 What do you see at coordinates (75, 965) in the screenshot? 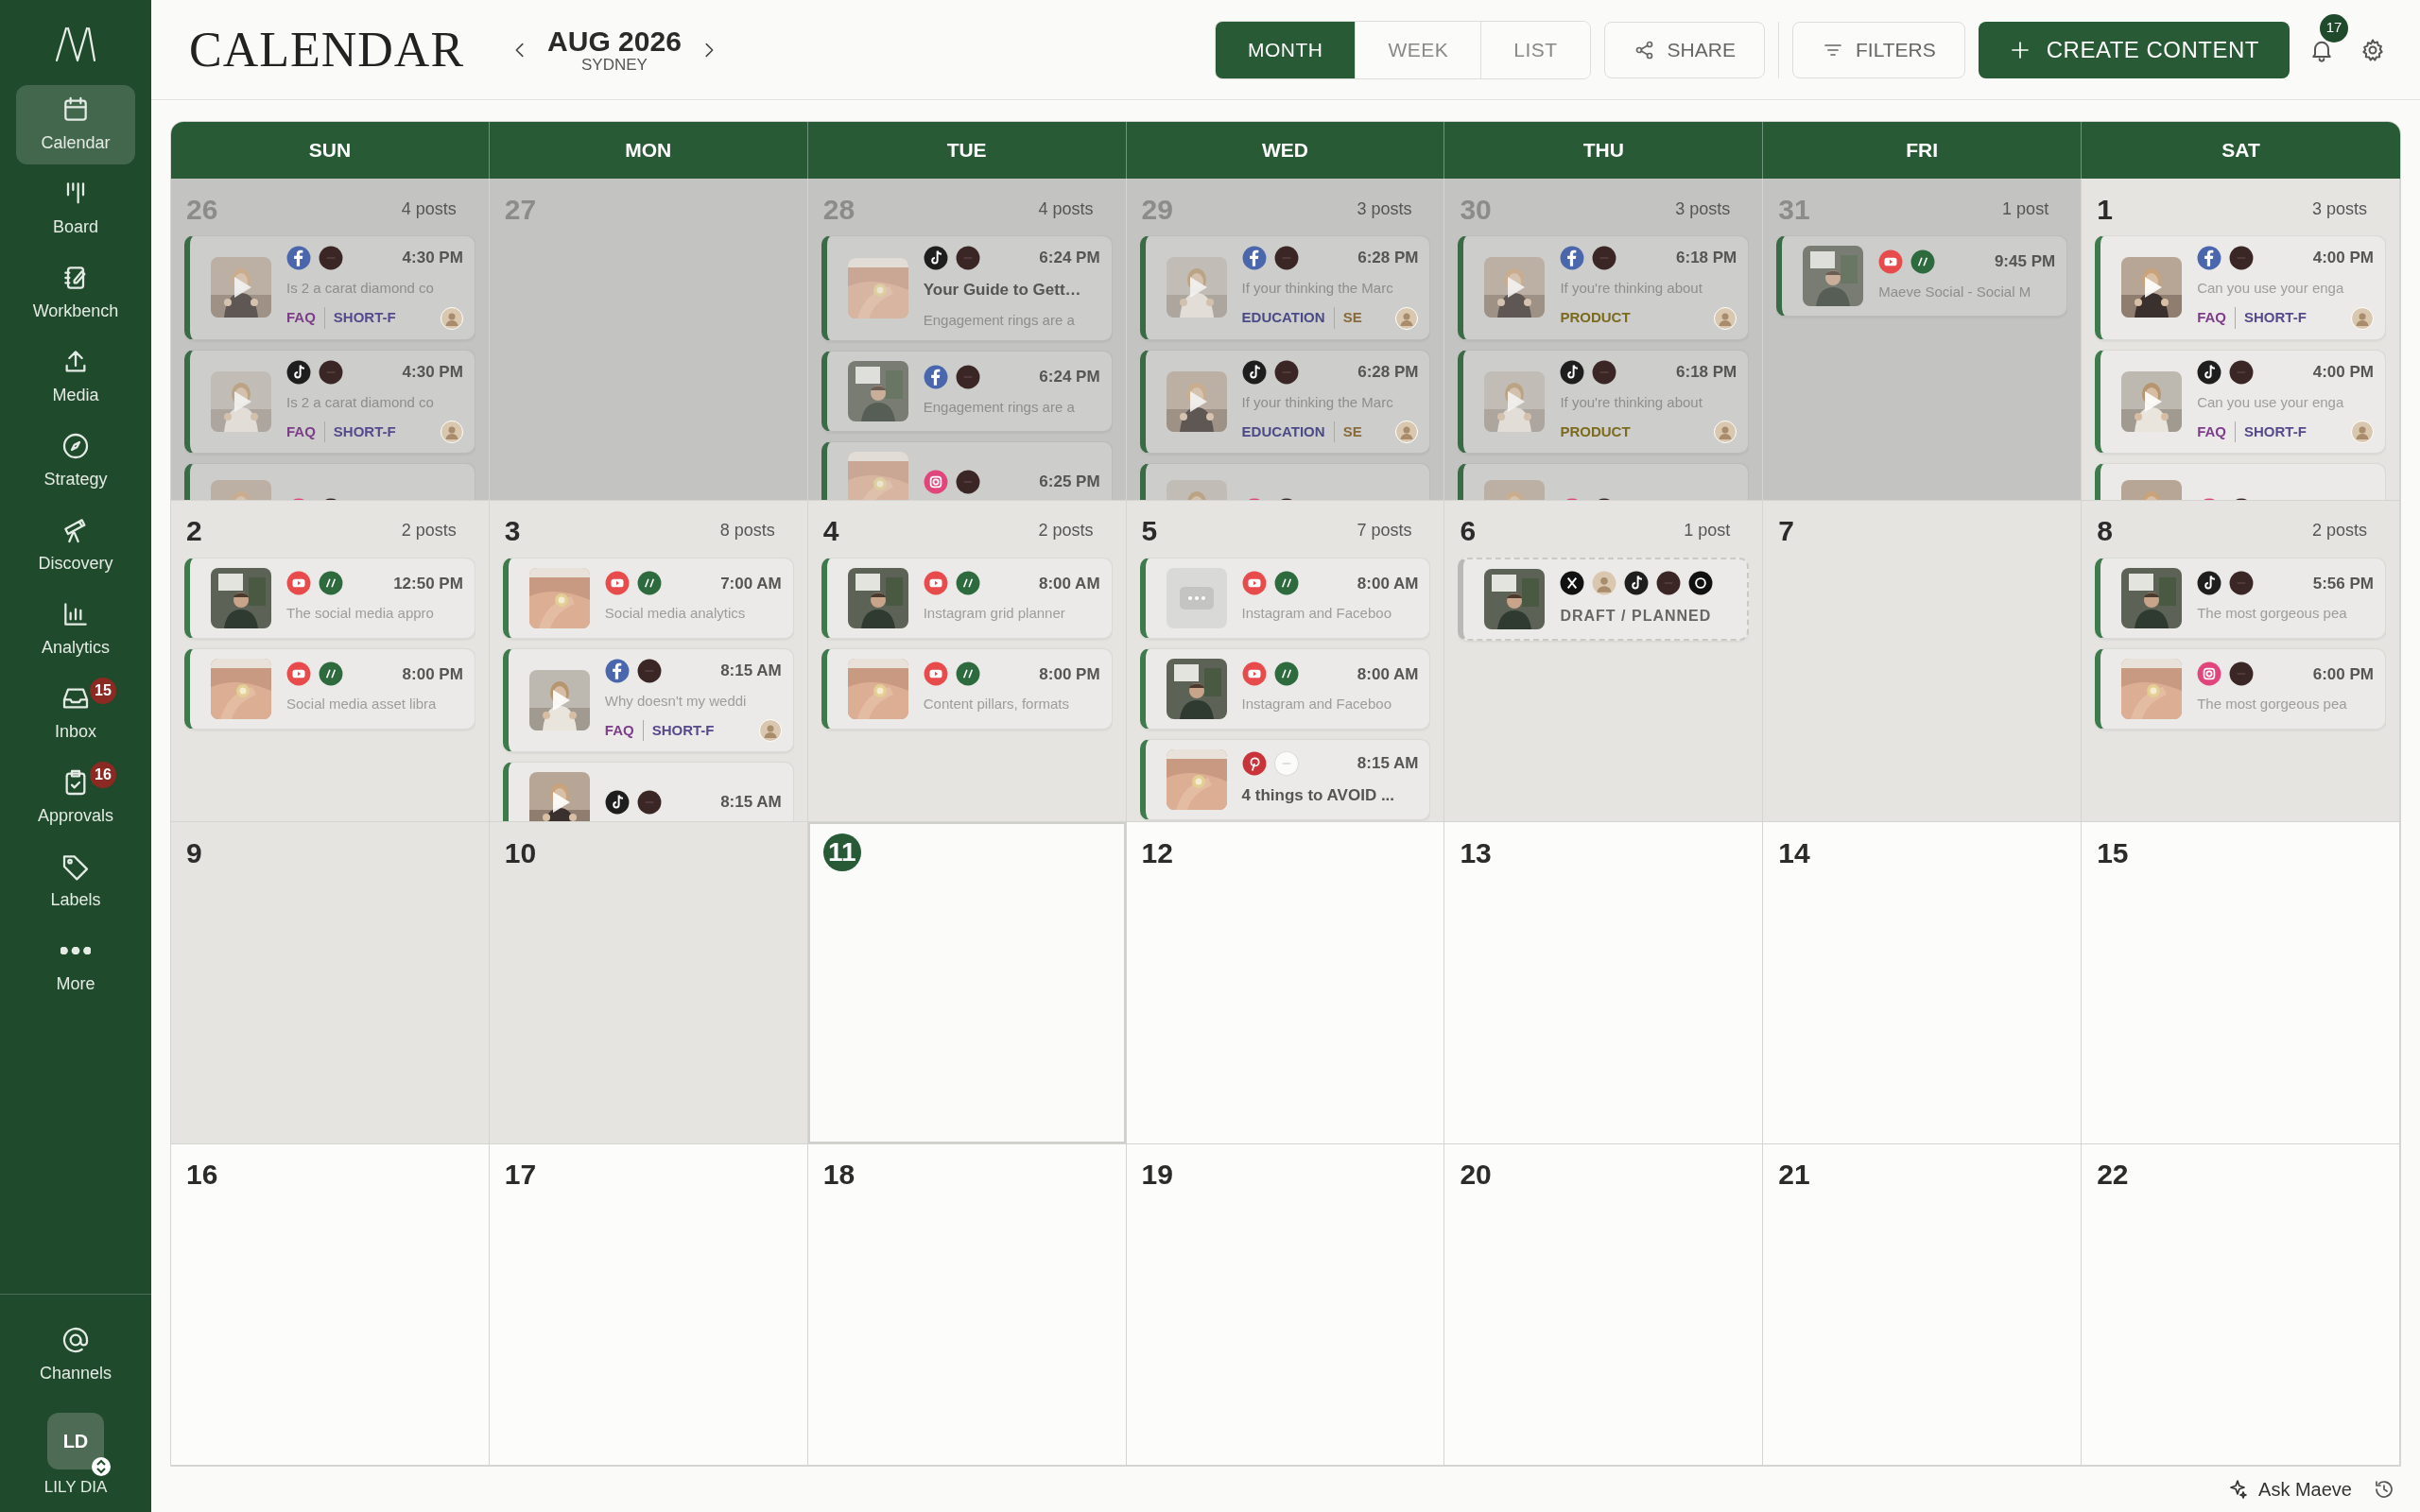
I see `sidebar-item: More` at bounding box center [75, 965].